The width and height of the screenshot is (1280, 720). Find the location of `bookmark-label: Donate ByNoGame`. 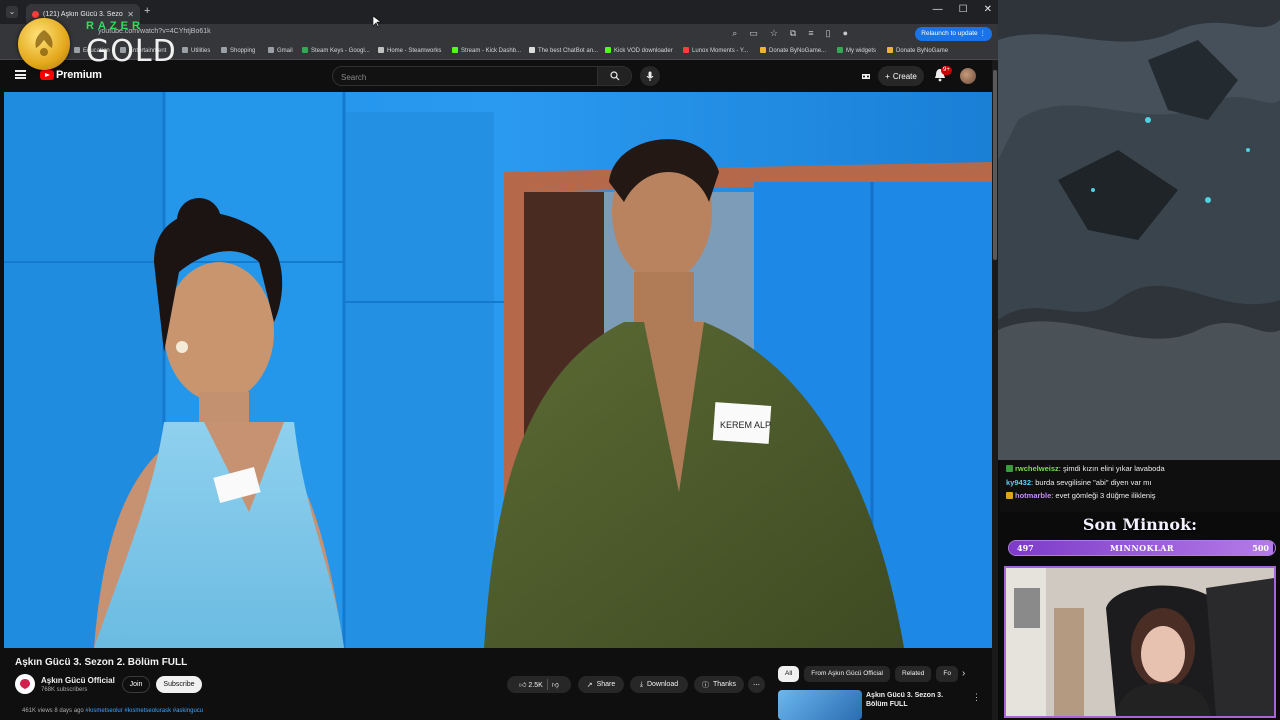

bookmark-label: Donate ByNoGame is located at coordinates (922, 51).